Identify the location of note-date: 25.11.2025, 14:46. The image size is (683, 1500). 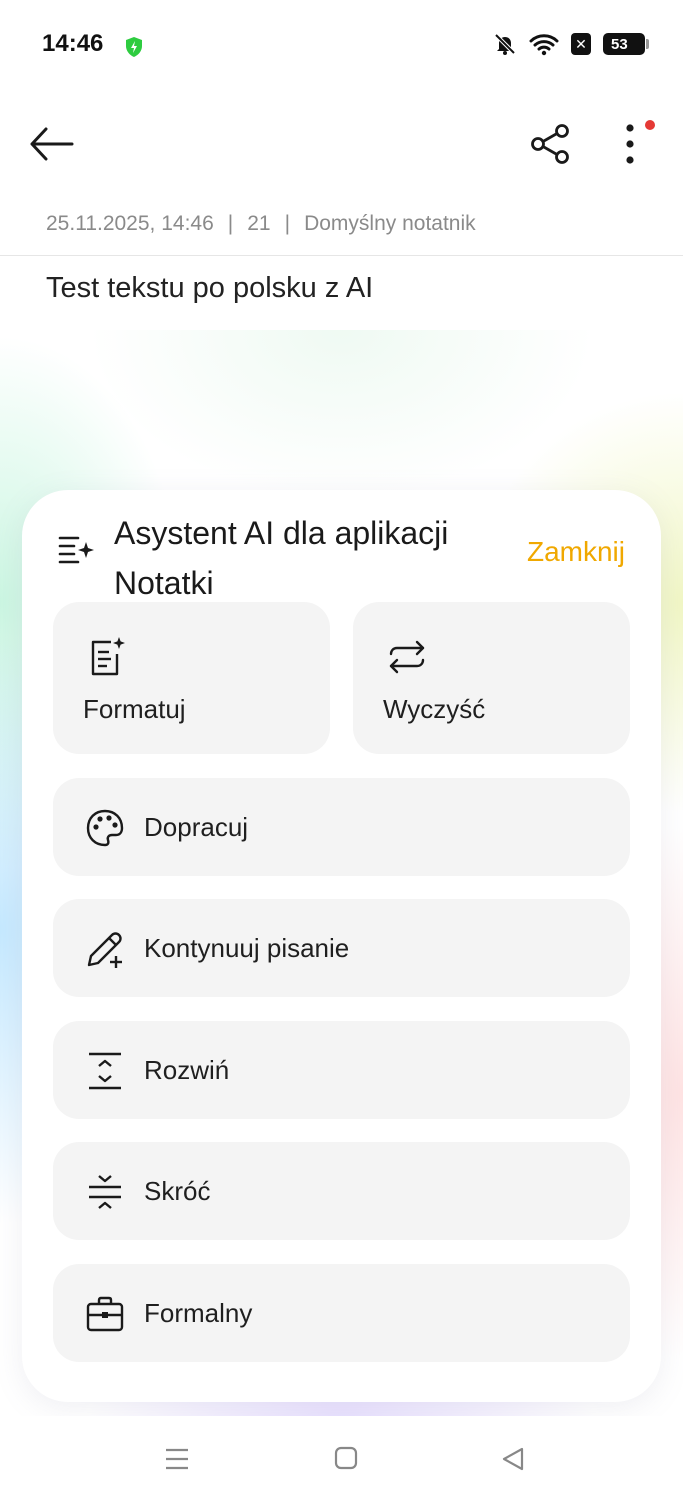
(130, 223).